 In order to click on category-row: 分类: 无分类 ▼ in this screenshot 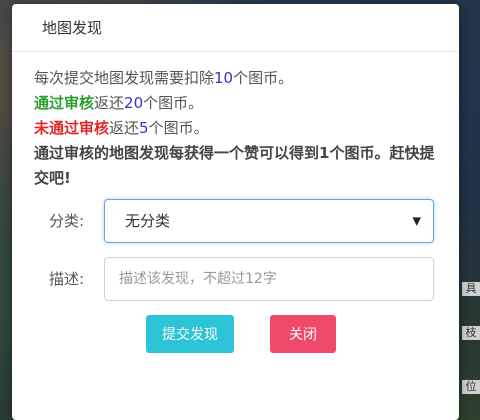, I will do `click(236, 221)`.